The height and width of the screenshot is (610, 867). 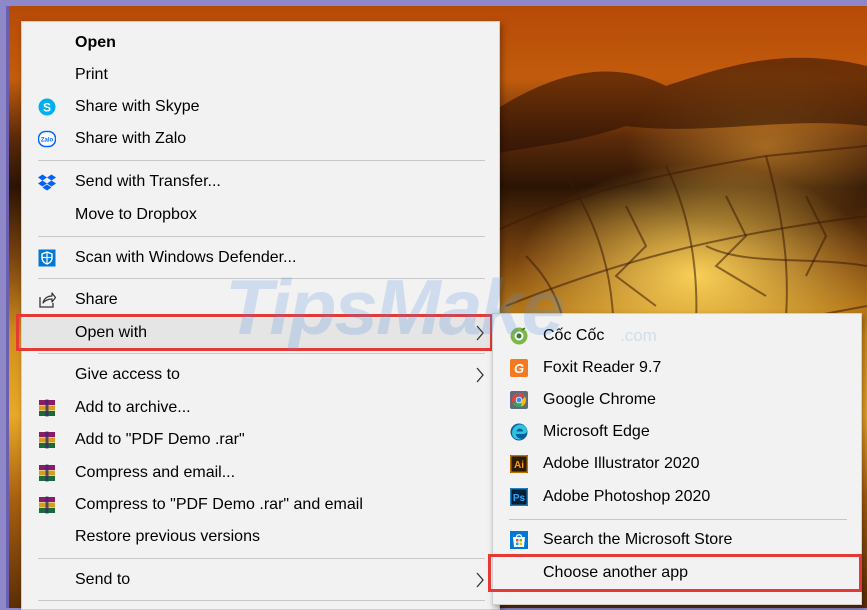 I want to click on menu-item-label: Share with Skype, so click(x=137, y=106).